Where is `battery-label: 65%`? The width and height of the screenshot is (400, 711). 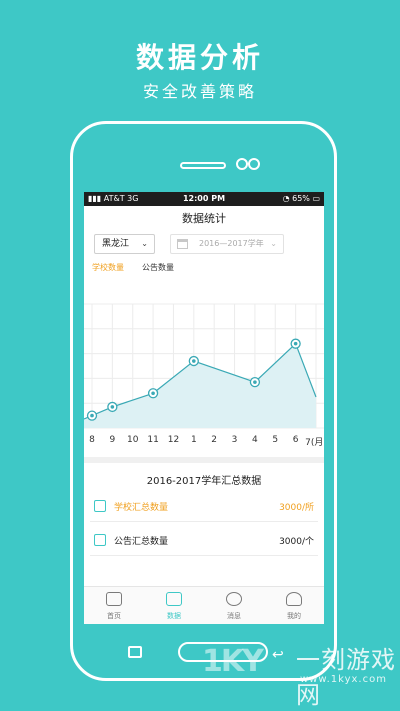 battery-label: 65% is located at coordinates (301, 198).